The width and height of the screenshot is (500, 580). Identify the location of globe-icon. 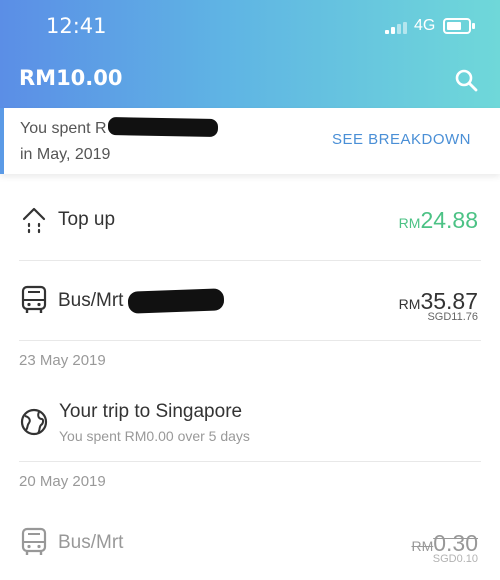
(34, 422).